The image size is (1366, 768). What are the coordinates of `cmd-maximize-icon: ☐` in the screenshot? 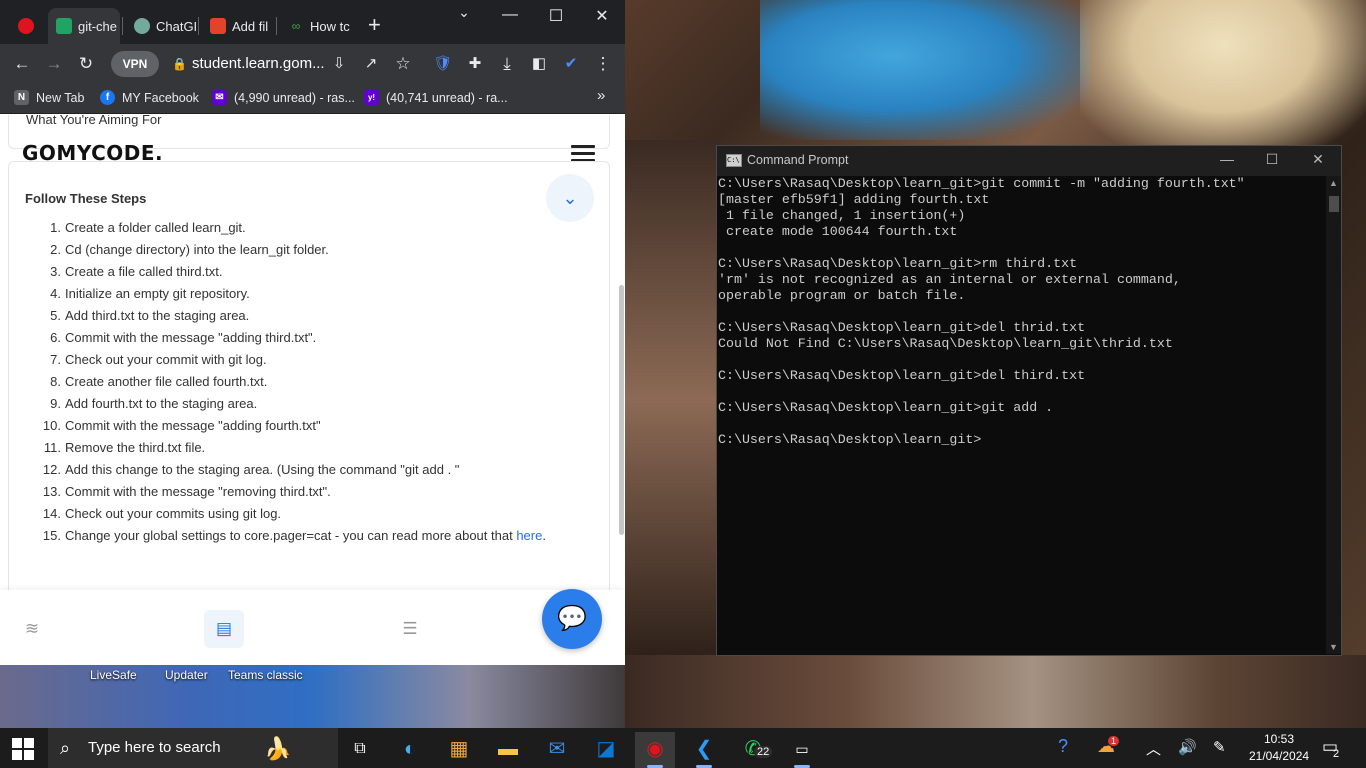 It's located at (1272, 159).